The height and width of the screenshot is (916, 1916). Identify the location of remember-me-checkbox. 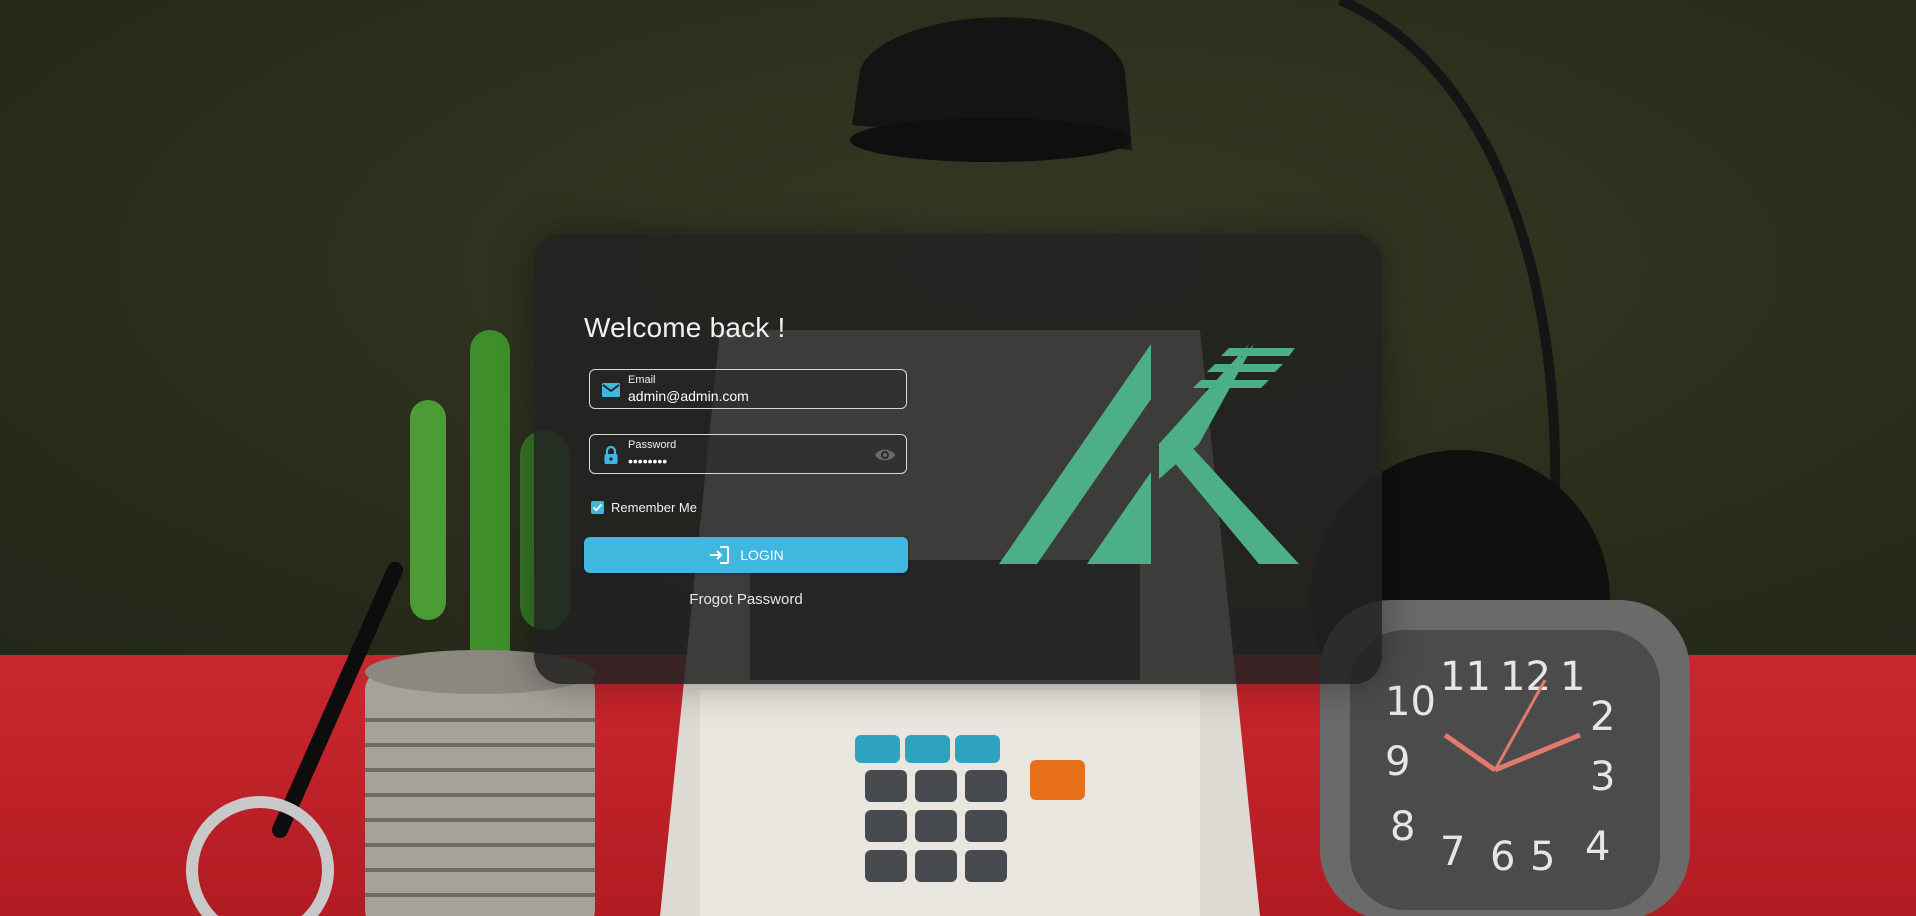
(597, 507).